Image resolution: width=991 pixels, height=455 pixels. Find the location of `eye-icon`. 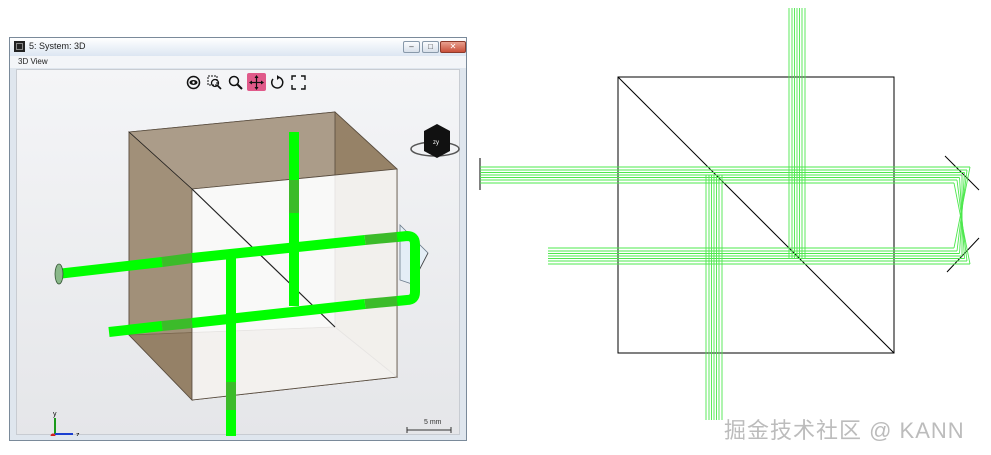

eye-icon is located at coordinates (193, 82).